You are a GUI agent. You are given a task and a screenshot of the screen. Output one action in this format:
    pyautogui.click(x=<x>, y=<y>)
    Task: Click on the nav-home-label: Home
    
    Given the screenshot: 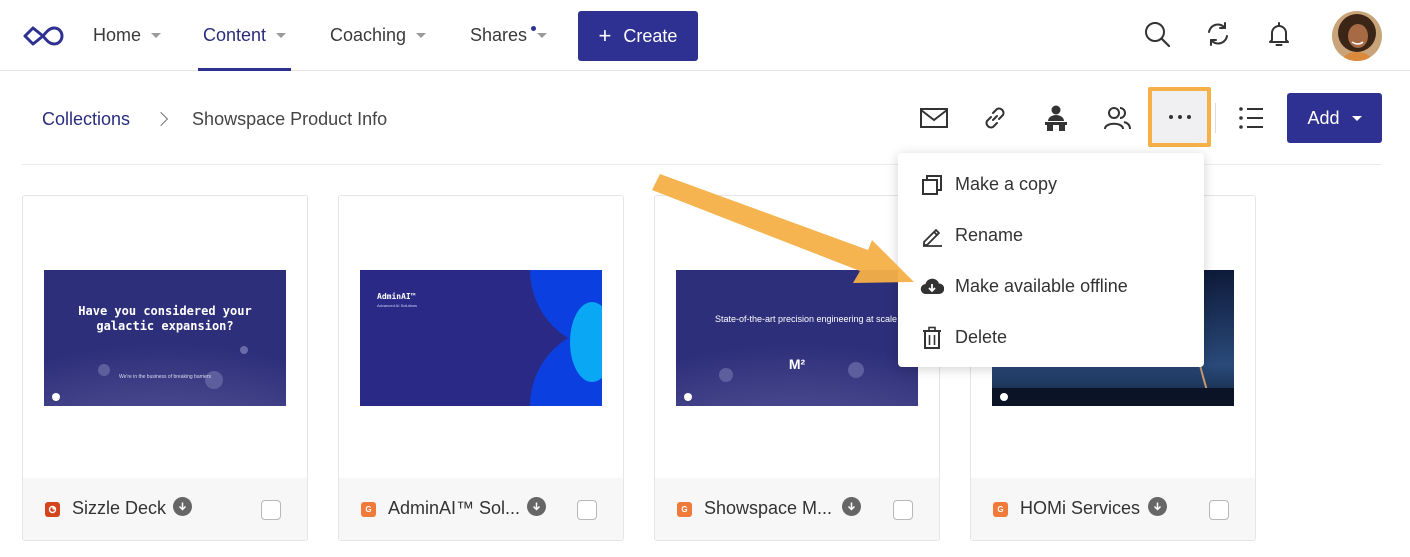 What is the action you would take?
    pyautogui.click(x=117, y=35)
    